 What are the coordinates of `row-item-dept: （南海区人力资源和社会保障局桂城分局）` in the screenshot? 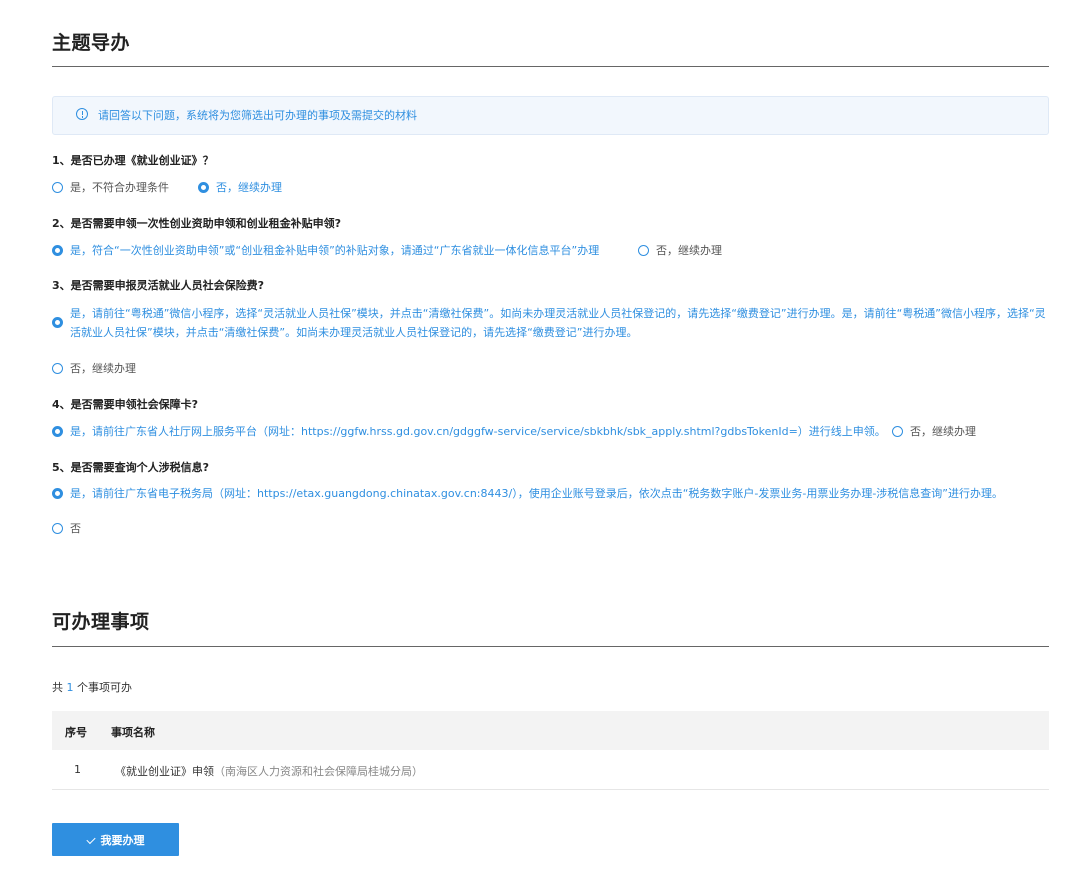 It's located at (318, 771).